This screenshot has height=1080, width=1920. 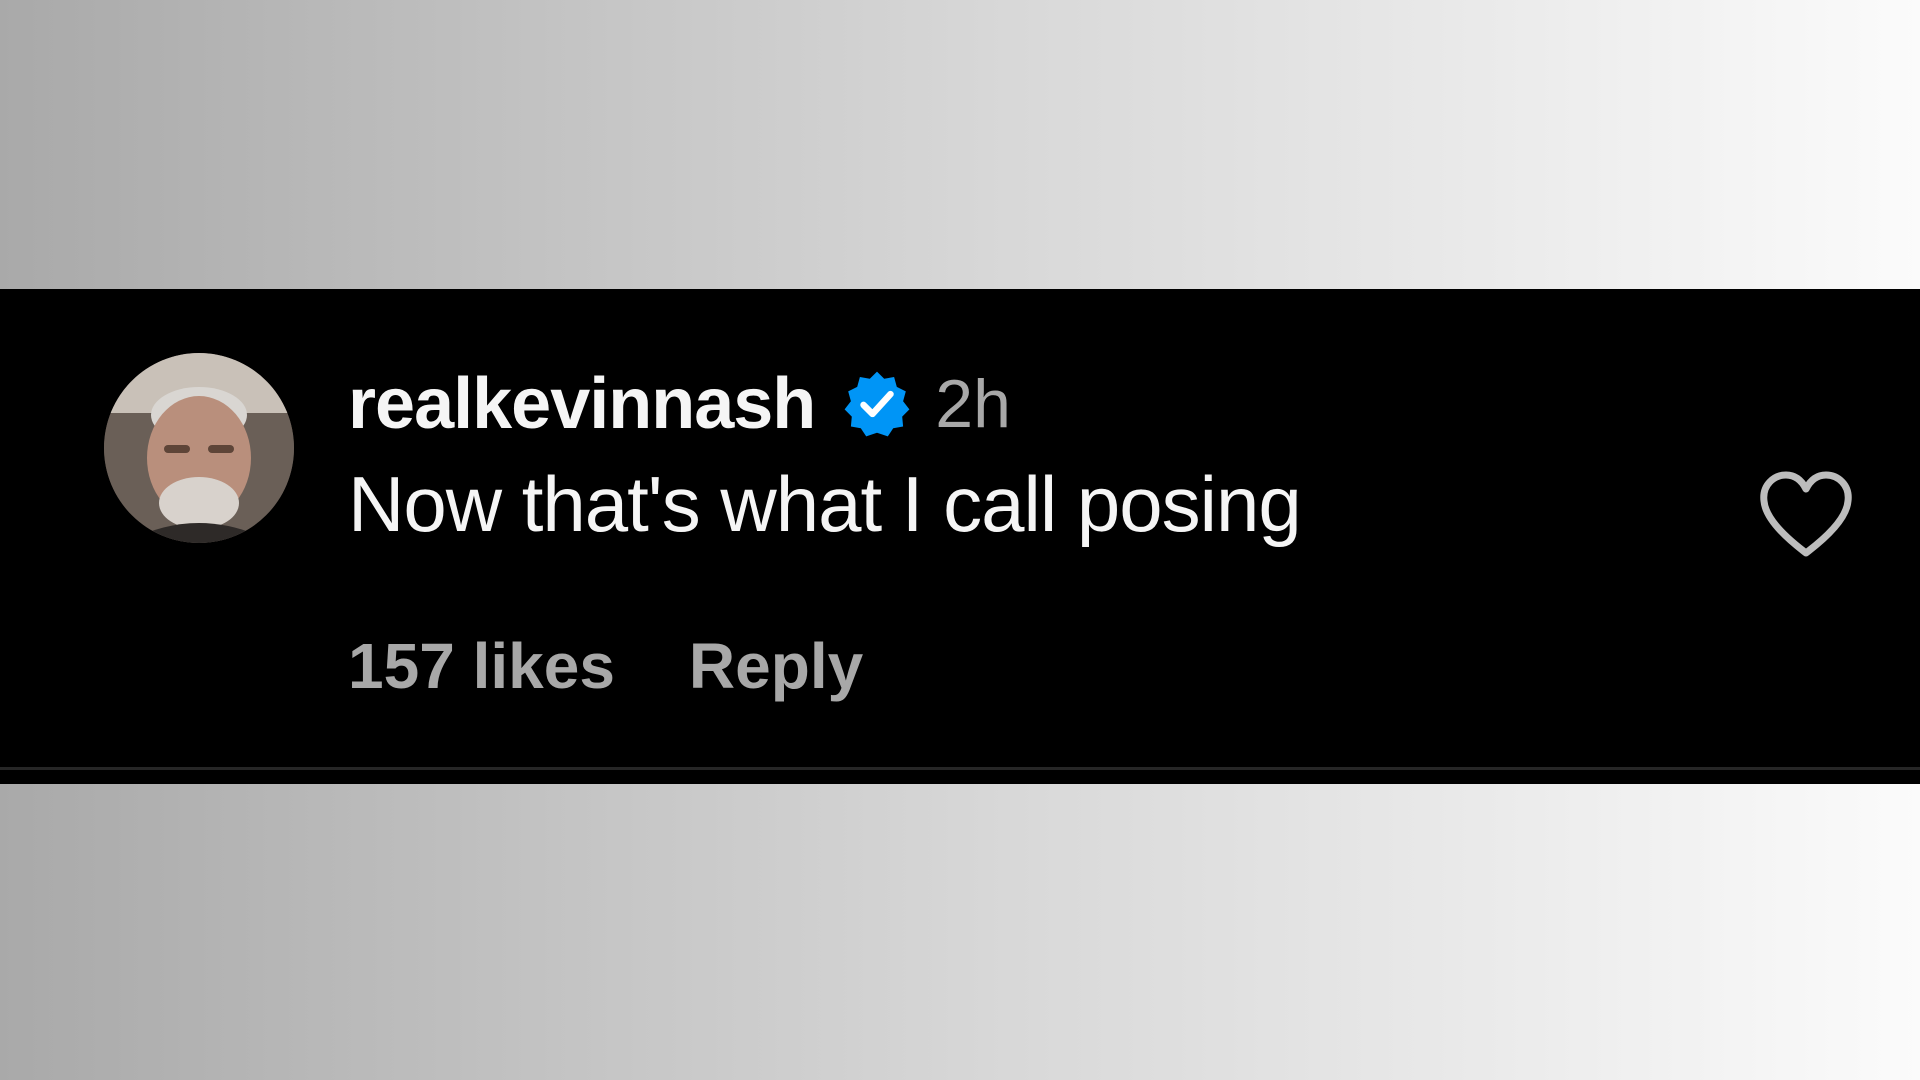 I want to click on comment-text: Now that's what I call posing, so click(x=825, y=504).